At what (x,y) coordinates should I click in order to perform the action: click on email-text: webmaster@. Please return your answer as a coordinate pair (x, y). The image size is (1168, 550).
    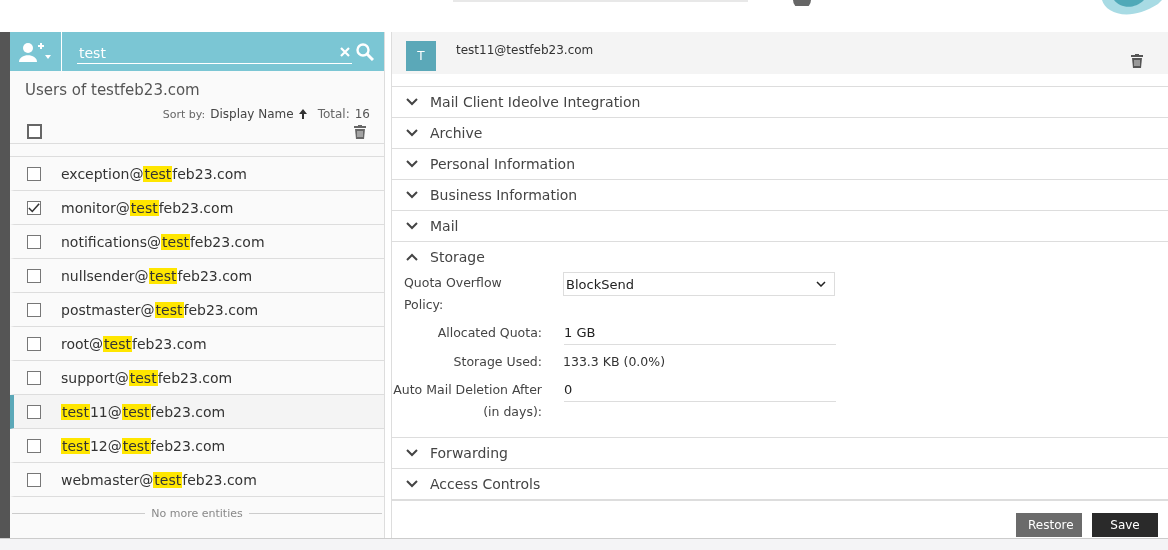
    Looking at the image, I should click on (107, 479).